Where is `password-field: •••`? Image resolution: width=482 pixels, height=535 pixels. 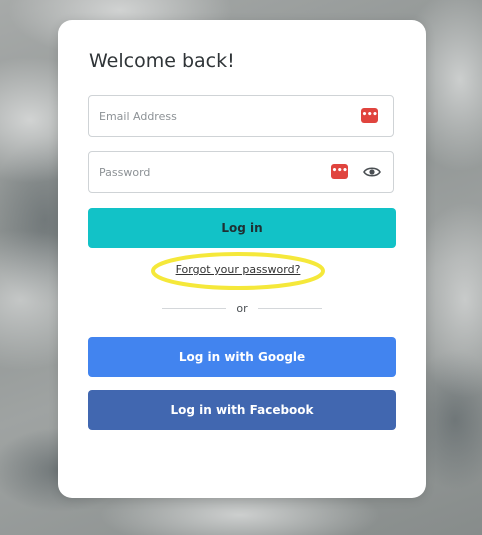 password-field: ••• is located at coordinates (241, 172).